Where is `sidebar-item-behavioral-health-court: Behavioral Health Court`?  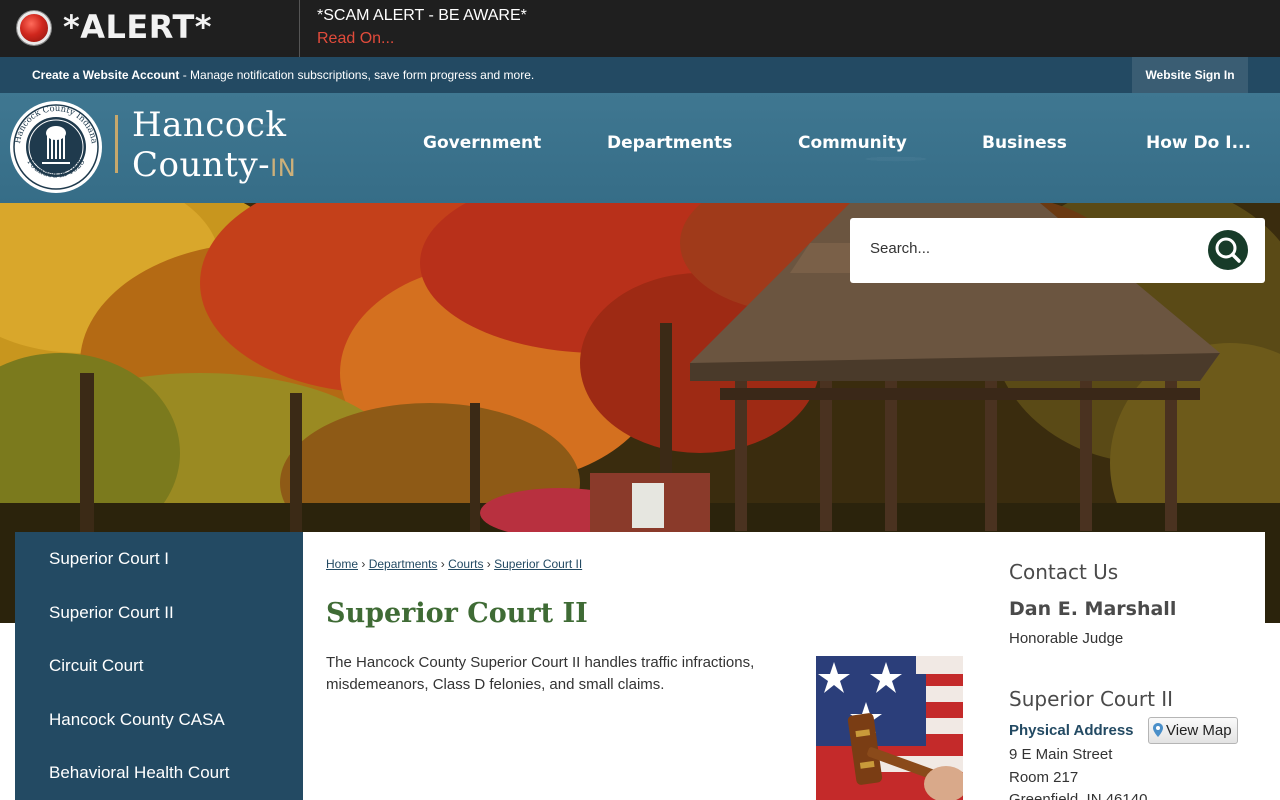 sidebar-item-behavioral-health-court: Behavioral Health Court is located at coordinates (139, 773).